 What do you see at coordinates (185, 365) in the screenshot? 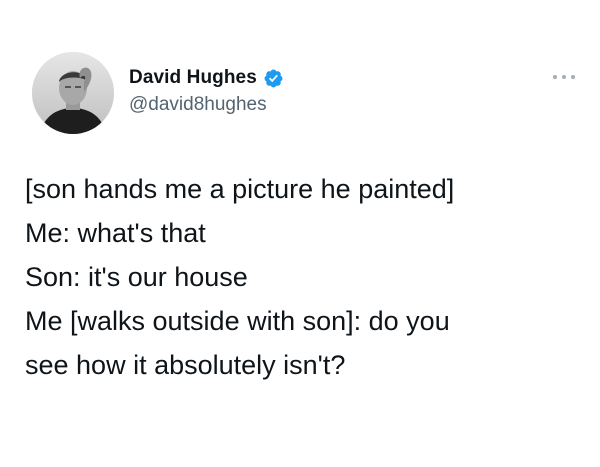
I see `tweet-text-line: see how it absolutely isn't?` at bounding box center [185, 365].